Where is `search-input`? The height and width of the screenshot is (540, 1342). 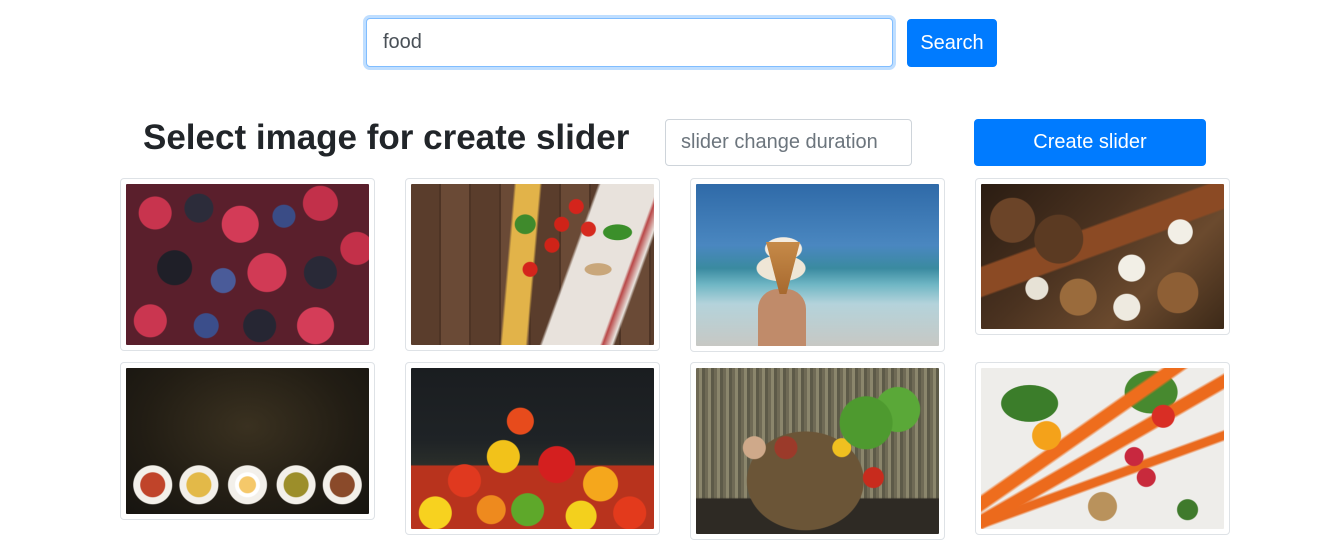 search-input is located at coordinates (629, 42).